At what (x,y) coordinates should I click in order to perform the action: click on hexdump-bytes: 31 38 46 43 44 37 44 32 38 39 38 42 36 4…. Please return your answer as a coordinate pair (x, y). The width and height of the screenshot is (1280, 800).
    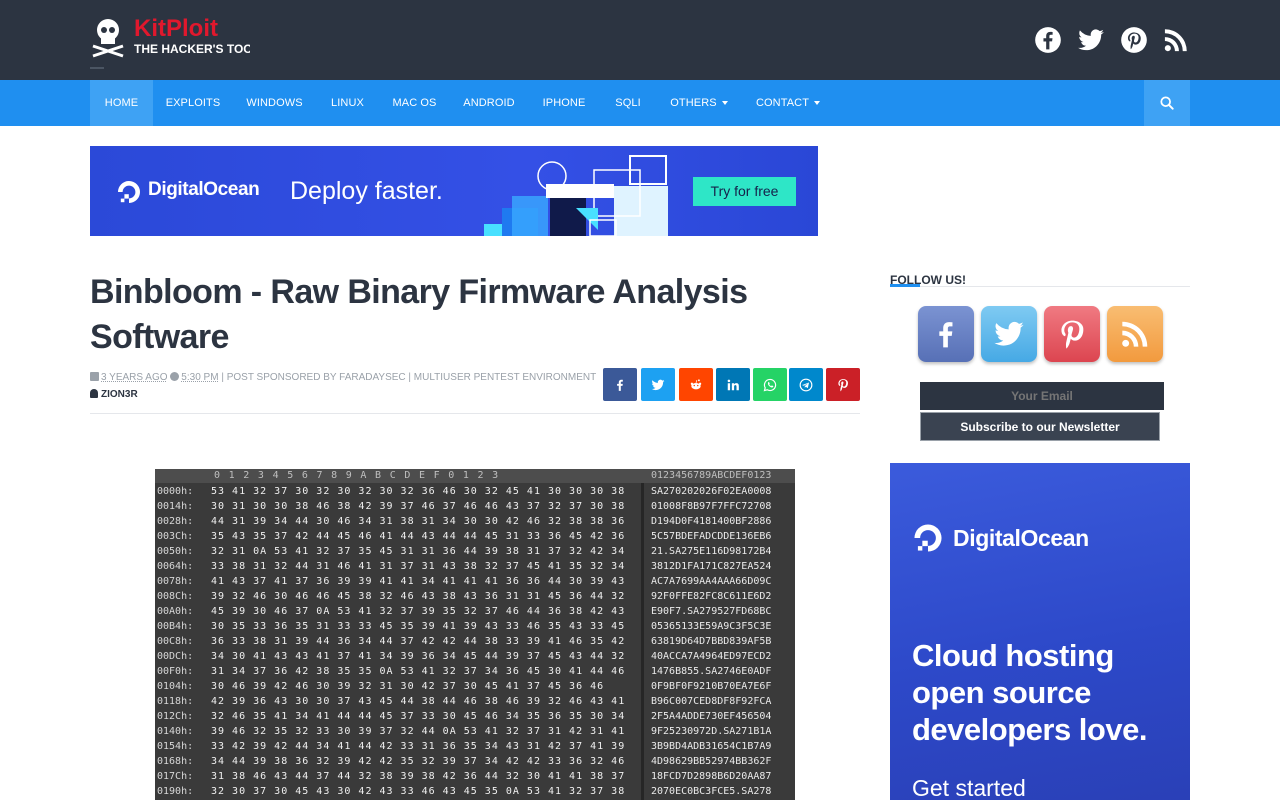
    Looking at the image, I should click on (418, 776).